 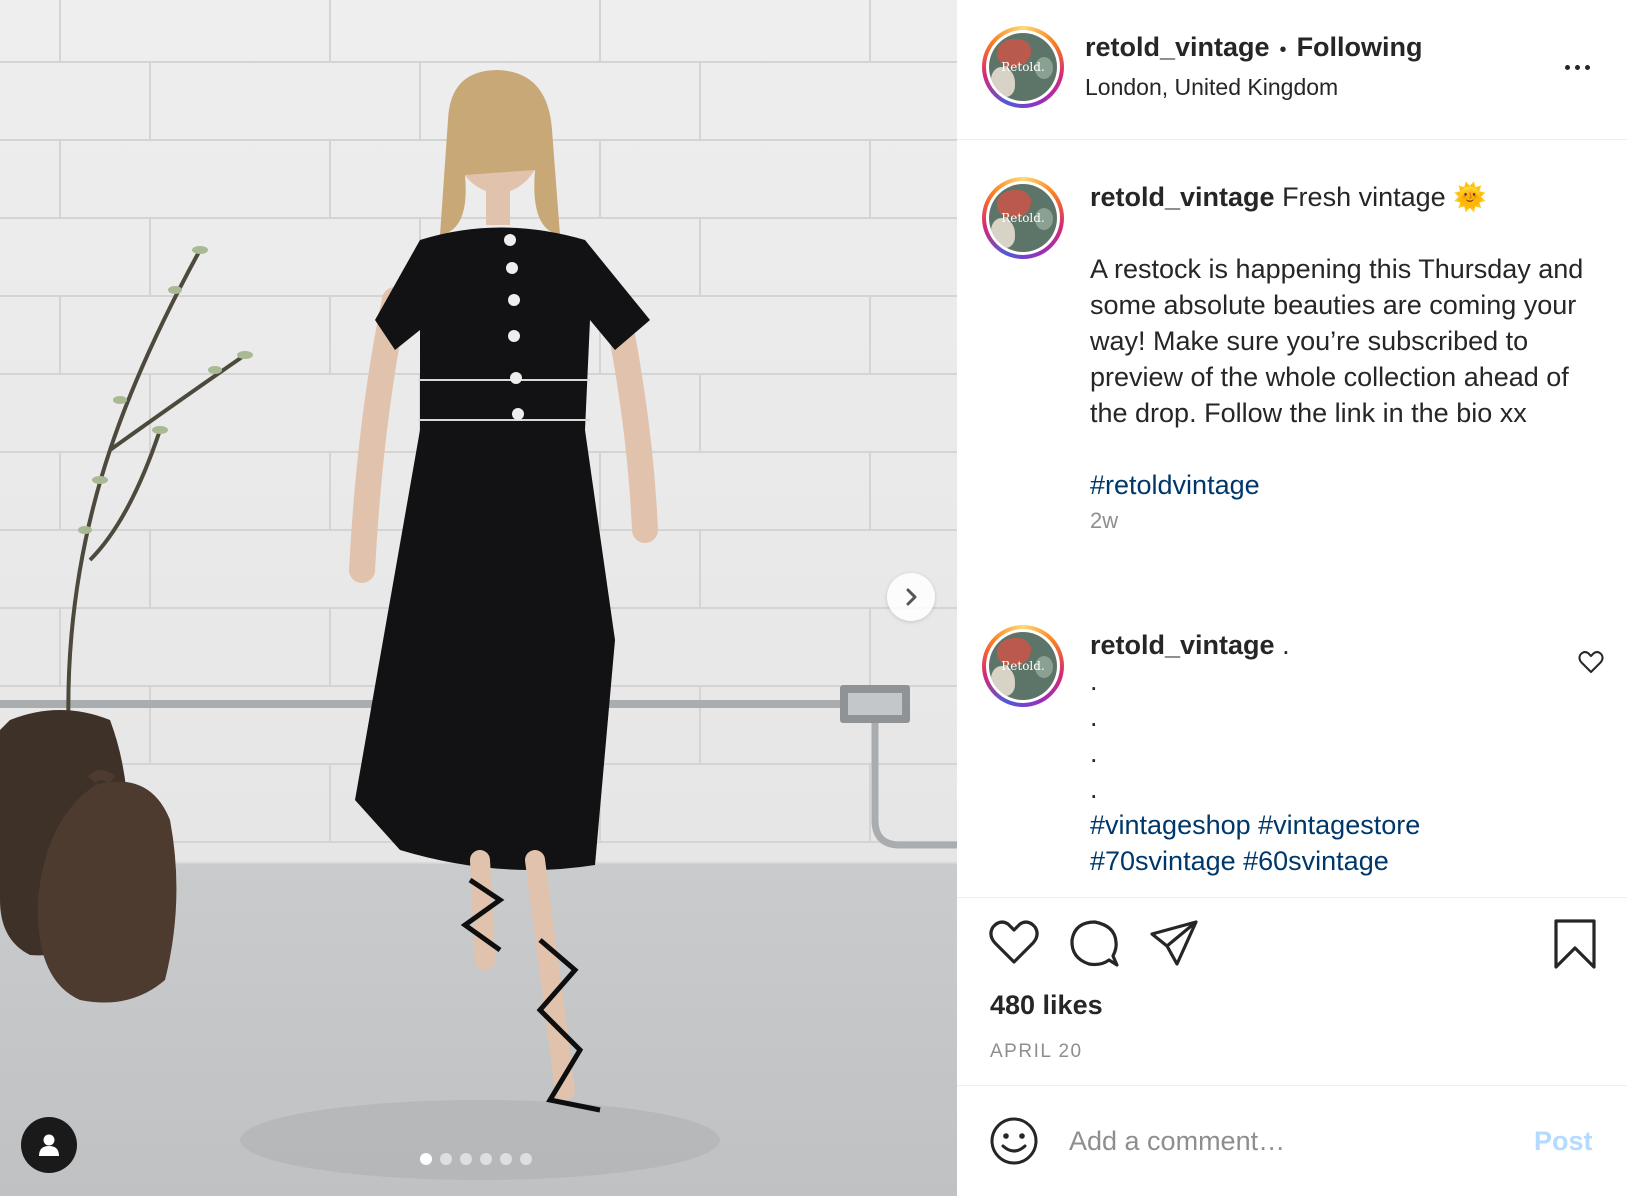 What do you see at coordinates (1046, 1005) in the screenshot?
I see `likes-count: 480 likes` at bounding box center [1046, 1005].